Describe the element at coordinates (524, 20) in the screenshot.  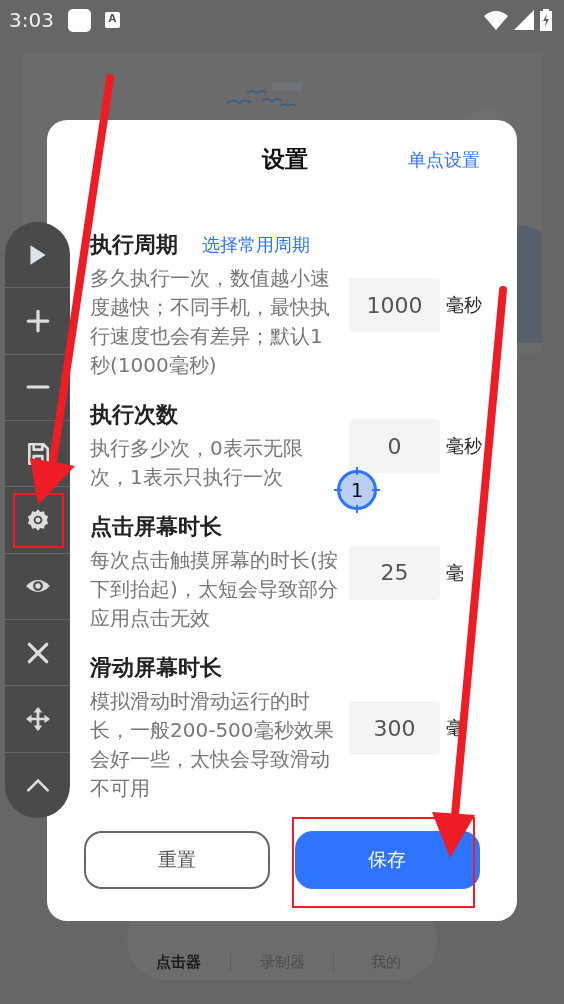
I see `signal-icon` at that location.